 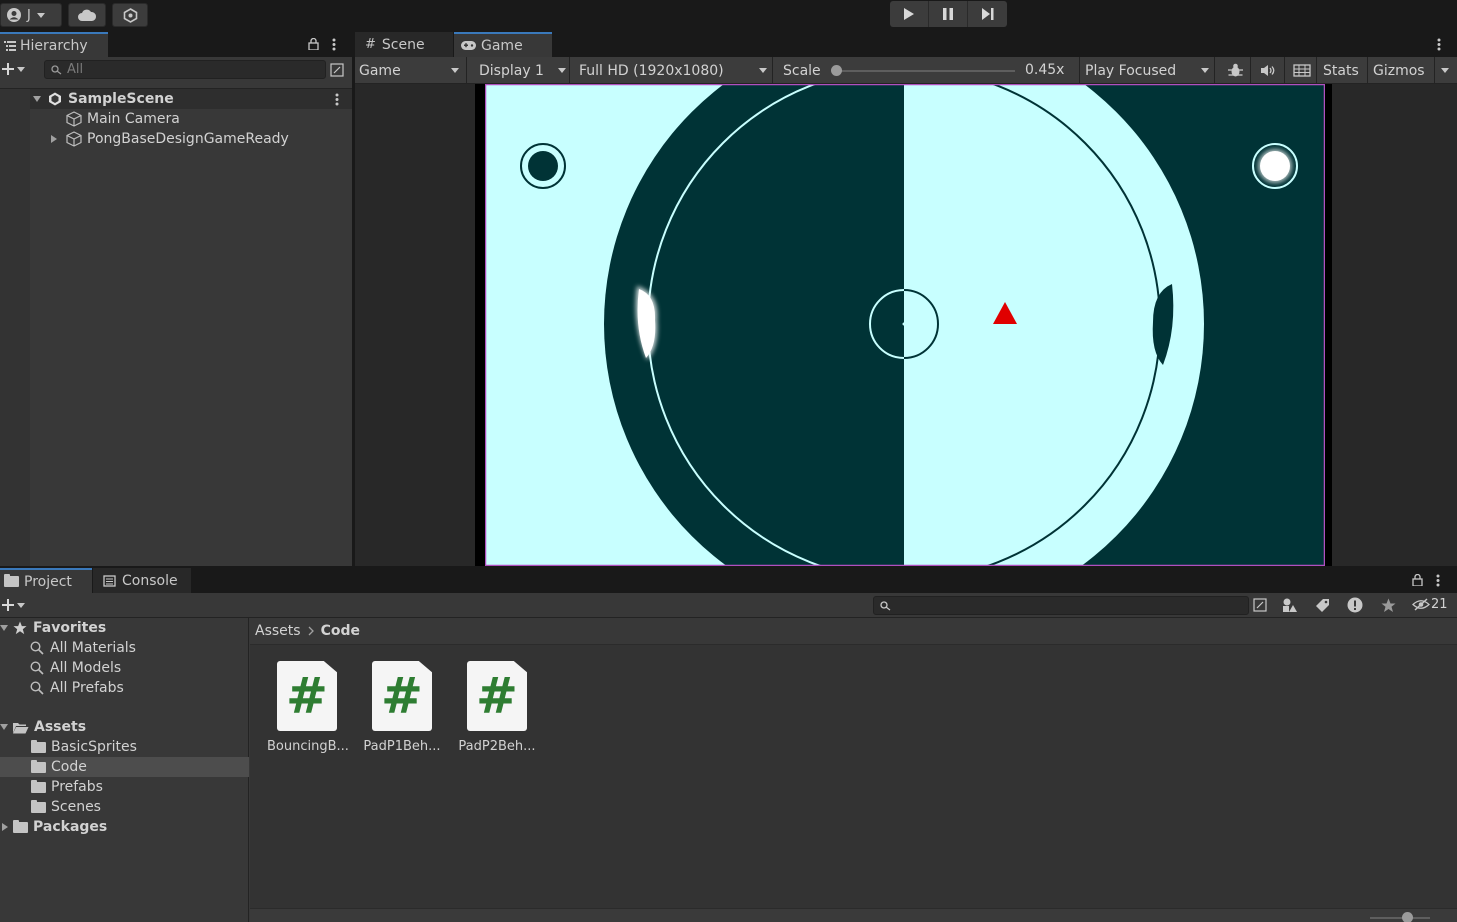 I want to click on play-mode-dropdown: Play Focused, so click(x=1148, y=70).